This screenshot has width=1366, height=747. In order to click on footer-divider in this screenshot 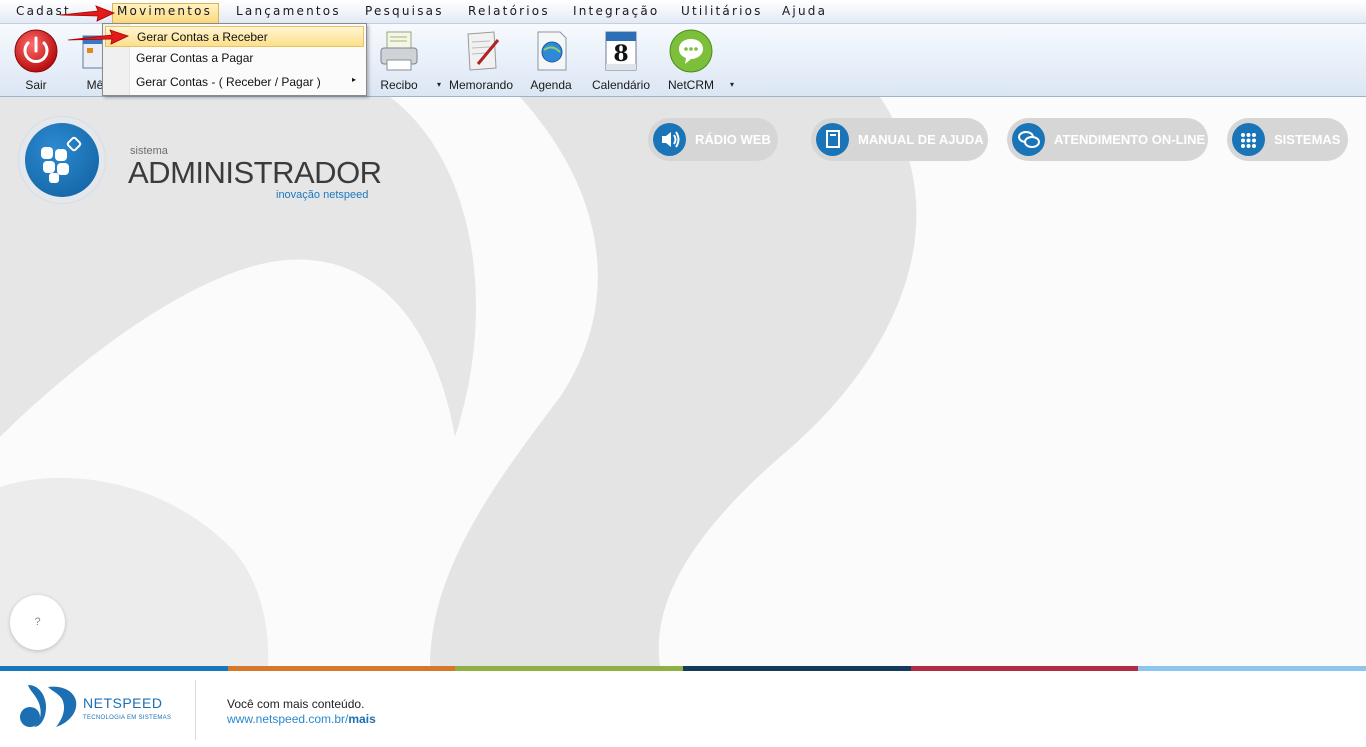, I will do `click(195, 710)`.